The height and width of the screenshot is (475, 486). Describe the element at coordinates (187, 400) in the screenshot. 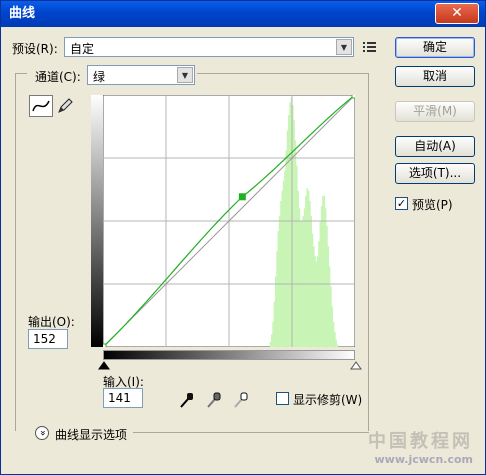

I see `black-eyedropper-icon` at that location.